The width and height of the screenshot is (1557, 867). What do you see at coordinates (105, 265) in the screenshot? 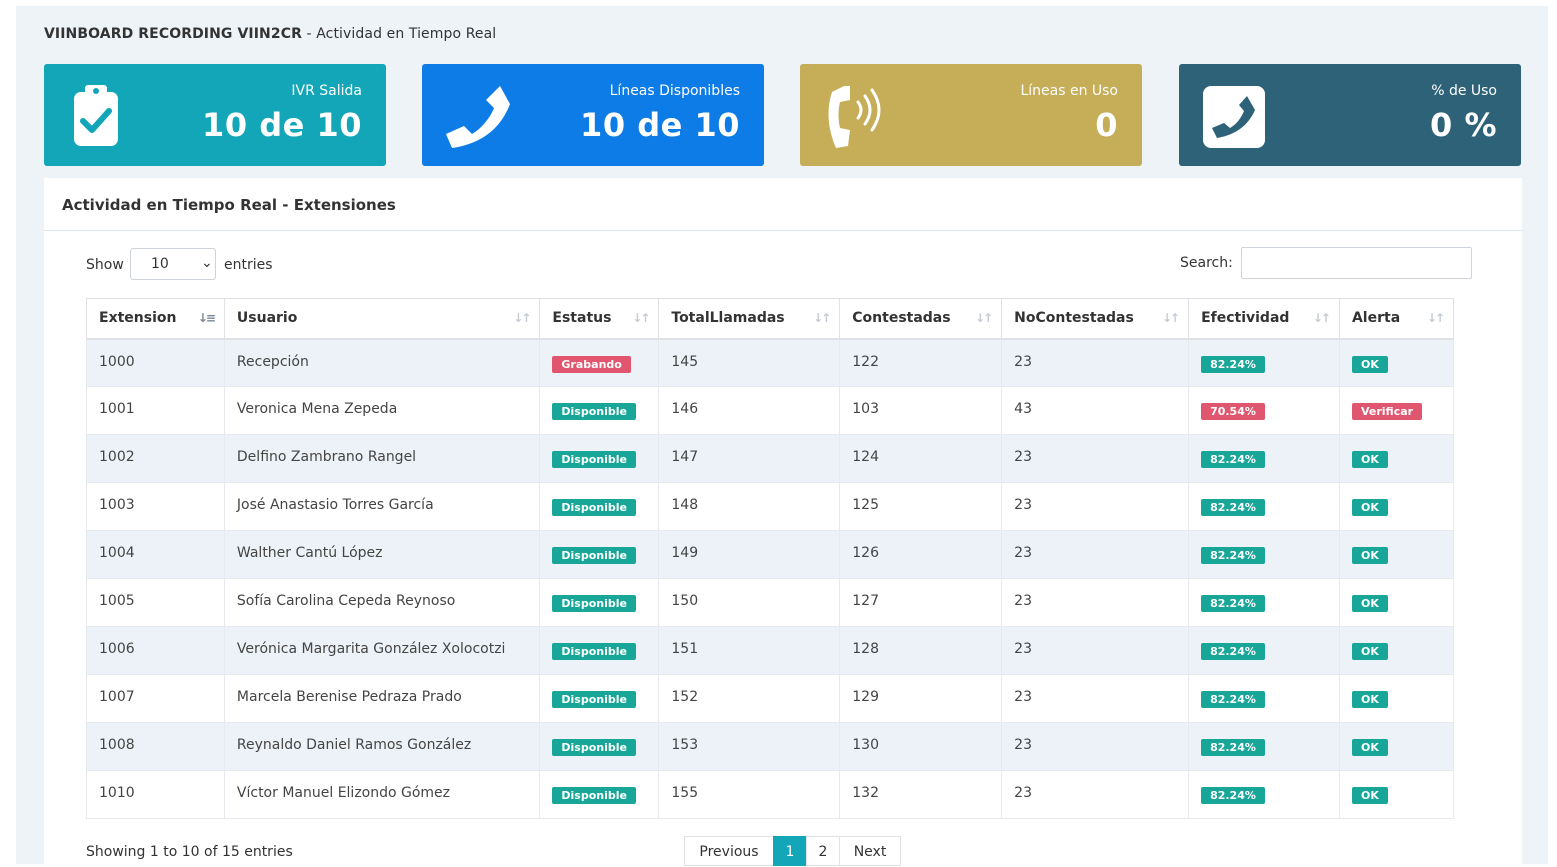
I see `show-label: Show` at bounding box center [105, 265].